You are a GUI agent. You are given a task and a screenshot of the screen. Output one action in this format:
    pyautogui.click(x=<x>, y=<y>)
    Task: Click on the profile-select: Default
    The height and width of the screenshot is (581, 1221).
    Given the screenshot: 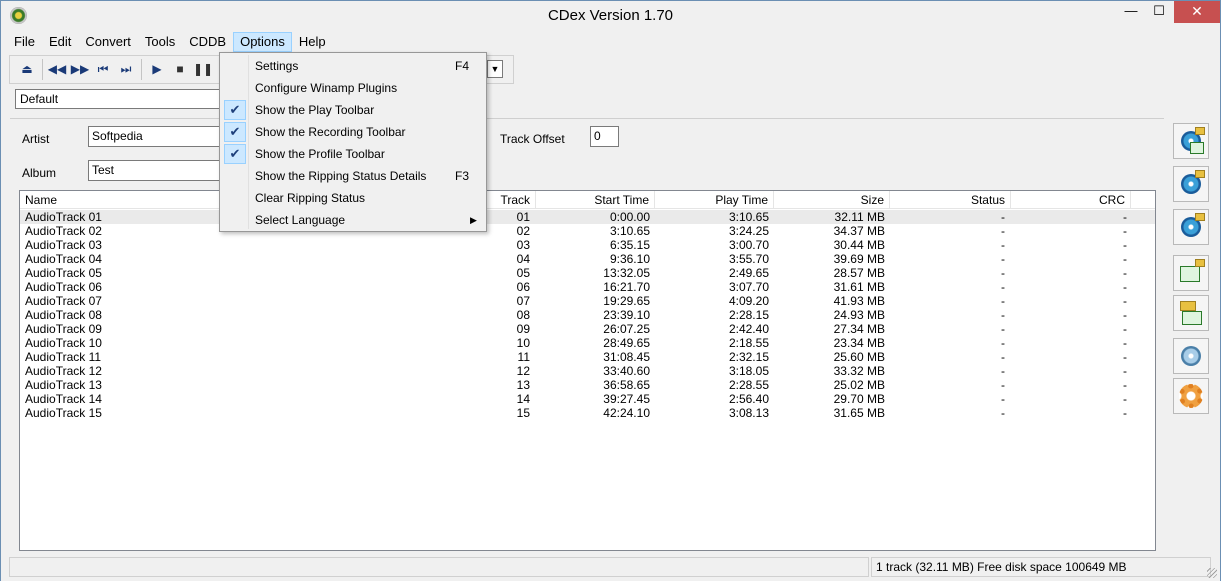 What is the action you would take?
    pyautogui.click(x=120, y=99)
    